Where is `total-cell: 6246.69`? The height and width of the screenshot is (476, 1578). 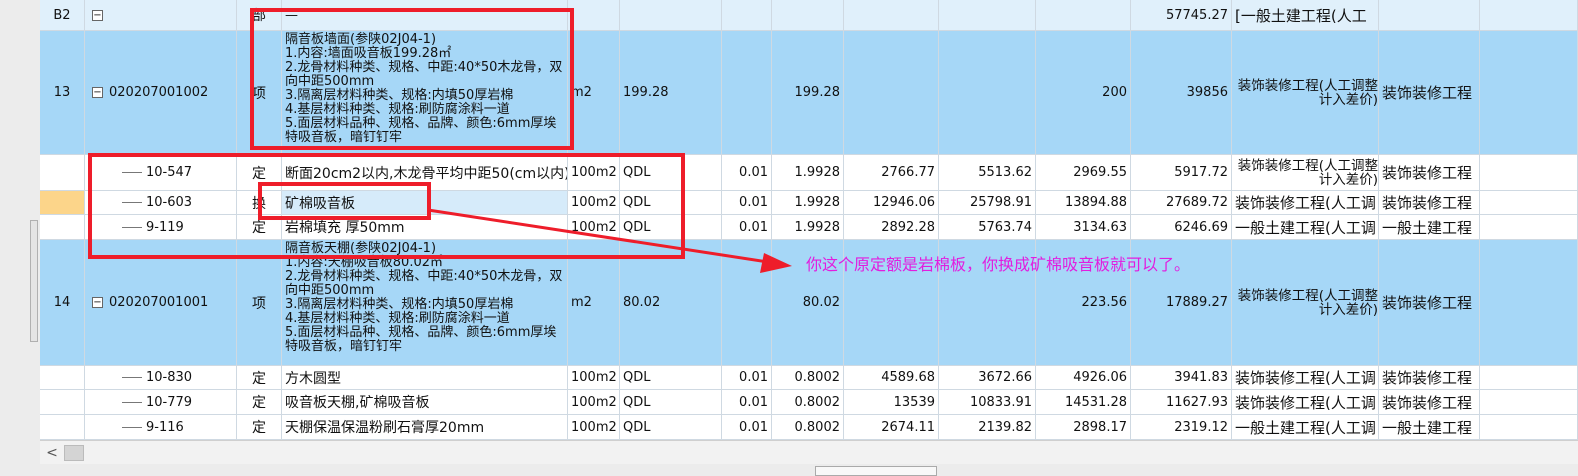
total-cell: 6246.69 is located at coordinates (1181, 227).